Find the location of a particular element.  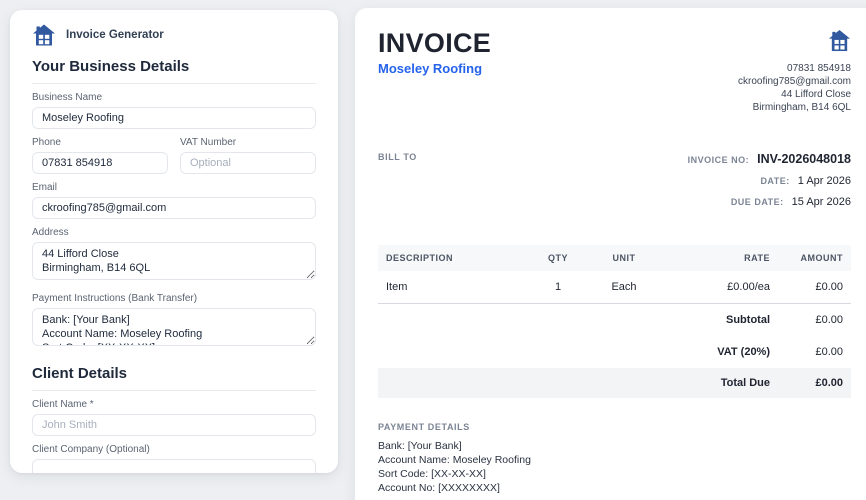

vat-number-input is located at coordinates (248, 163).